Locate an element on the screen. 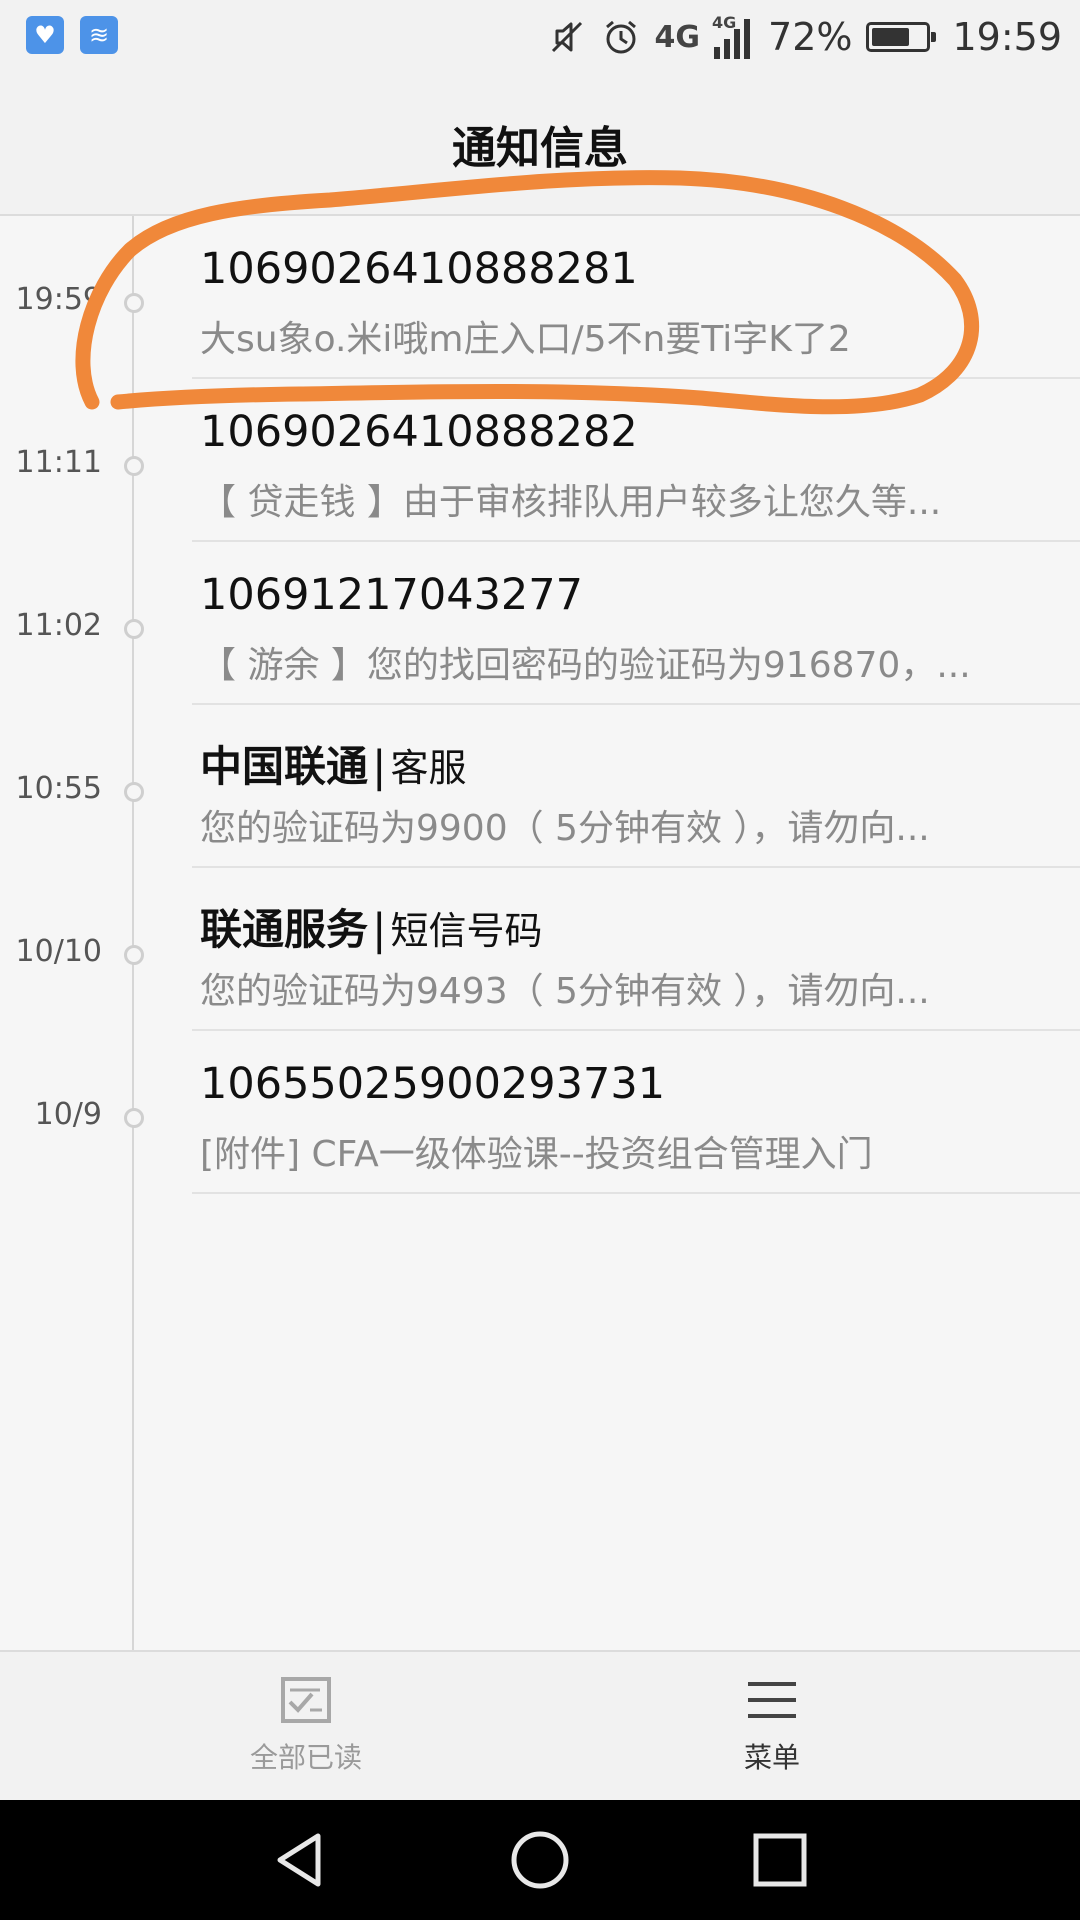 The height and width of the screenshot is (1920, 1080). page-title: 通知信息 is located at coordinates (540, 148).